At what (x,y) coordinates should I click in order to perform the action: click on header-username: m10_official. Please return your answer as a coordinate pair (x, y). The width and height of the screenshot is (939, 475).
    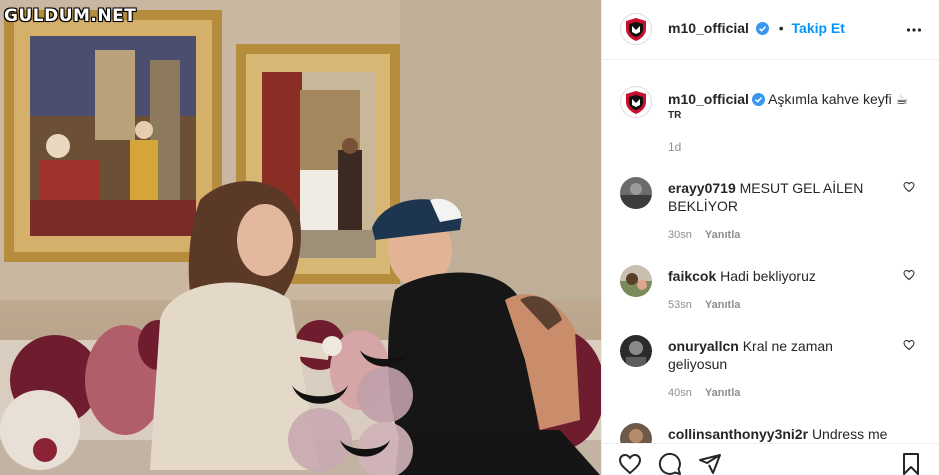
    Looking at the image, I should click on (708, 28).